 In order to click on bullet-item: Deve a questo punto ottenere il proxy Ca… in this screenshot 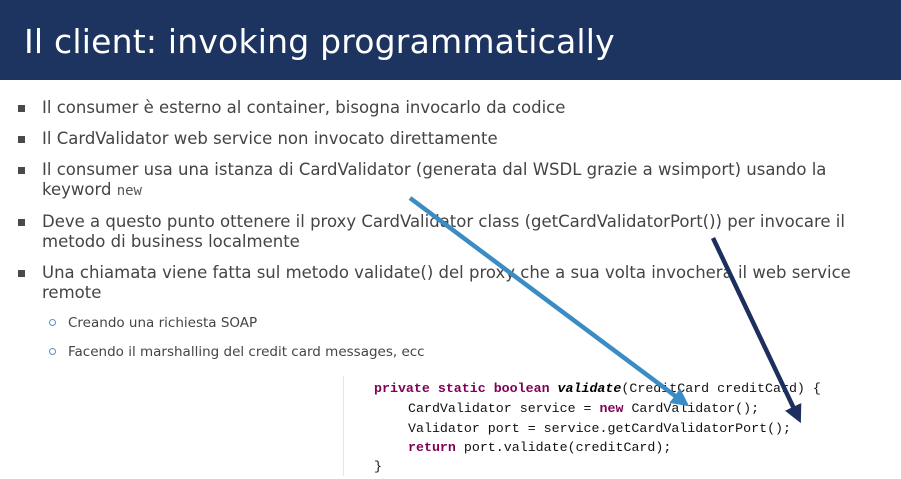, I will do `click(448, 232)`.